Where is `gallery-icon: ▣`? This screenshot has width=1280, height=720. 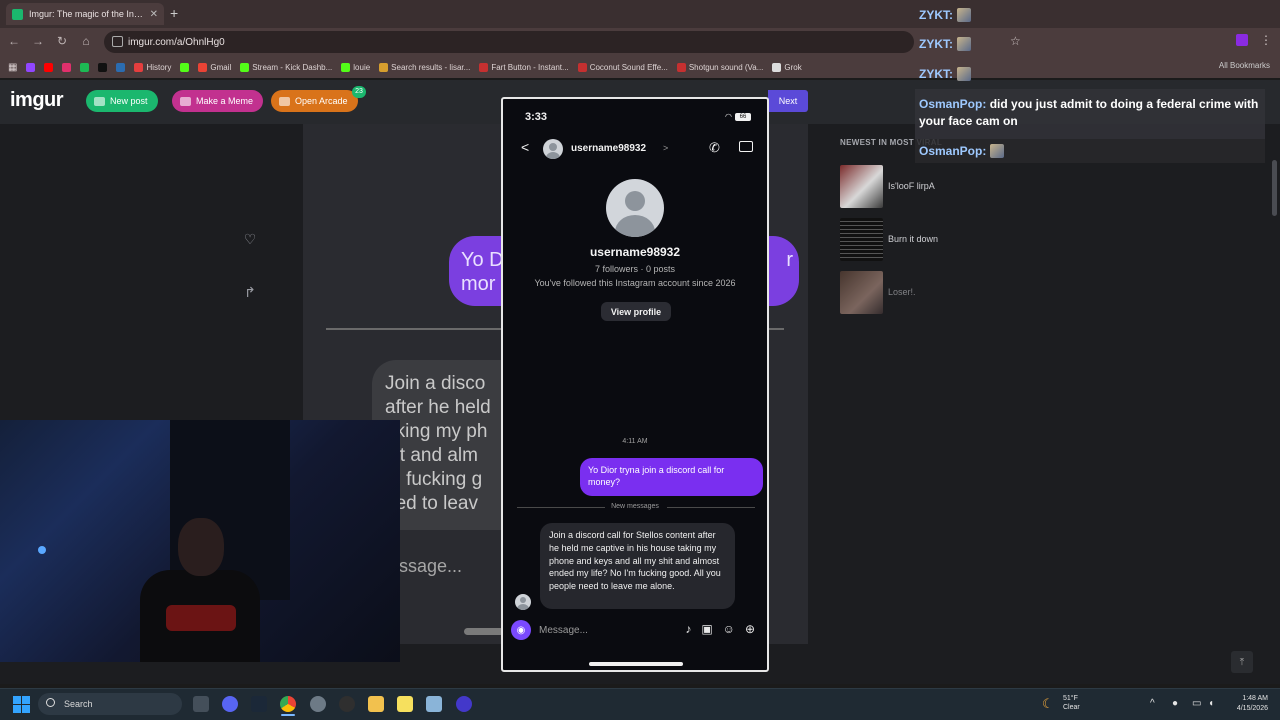 gallery-icon: ▣ is located at coordinates (706, 629).